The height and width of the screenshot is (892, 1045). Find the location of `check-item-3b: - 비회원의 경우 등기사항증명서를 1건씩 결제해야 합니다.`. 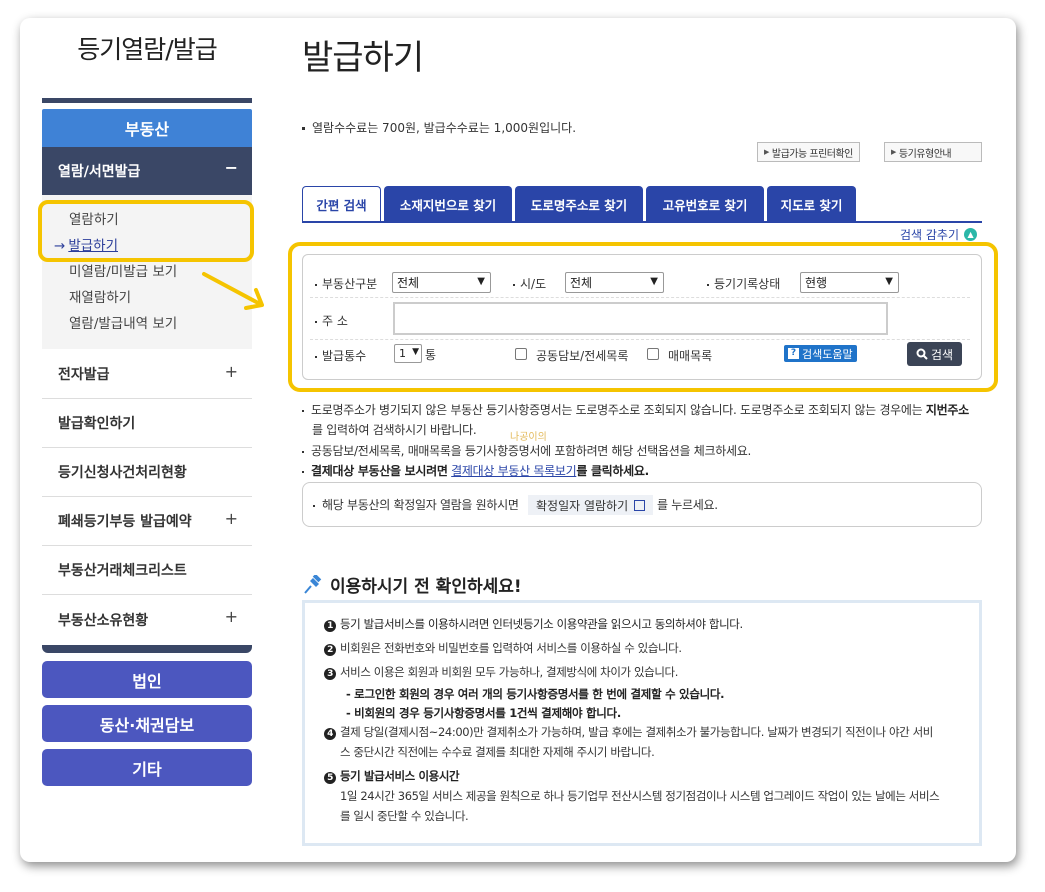

check-item-3b: - 비회원의 경우 등기사항증명서를 1건씩 결제해야 합니다. is located at coordinates (483, 713).